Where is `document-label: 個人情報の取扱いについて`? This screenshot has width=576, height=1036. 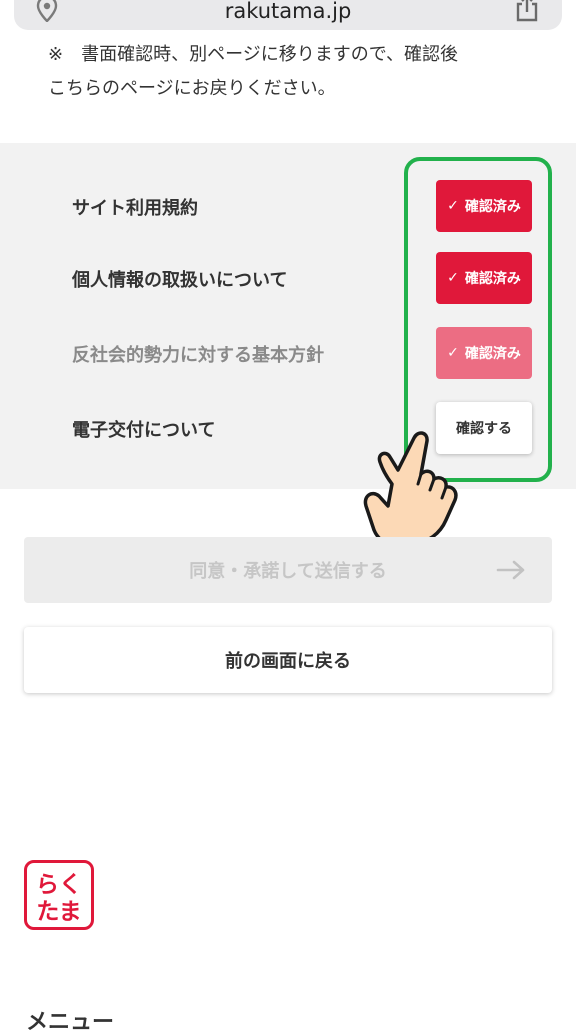
document-label: 個人情報の取扱いについて is located at coordinates (180, 280).